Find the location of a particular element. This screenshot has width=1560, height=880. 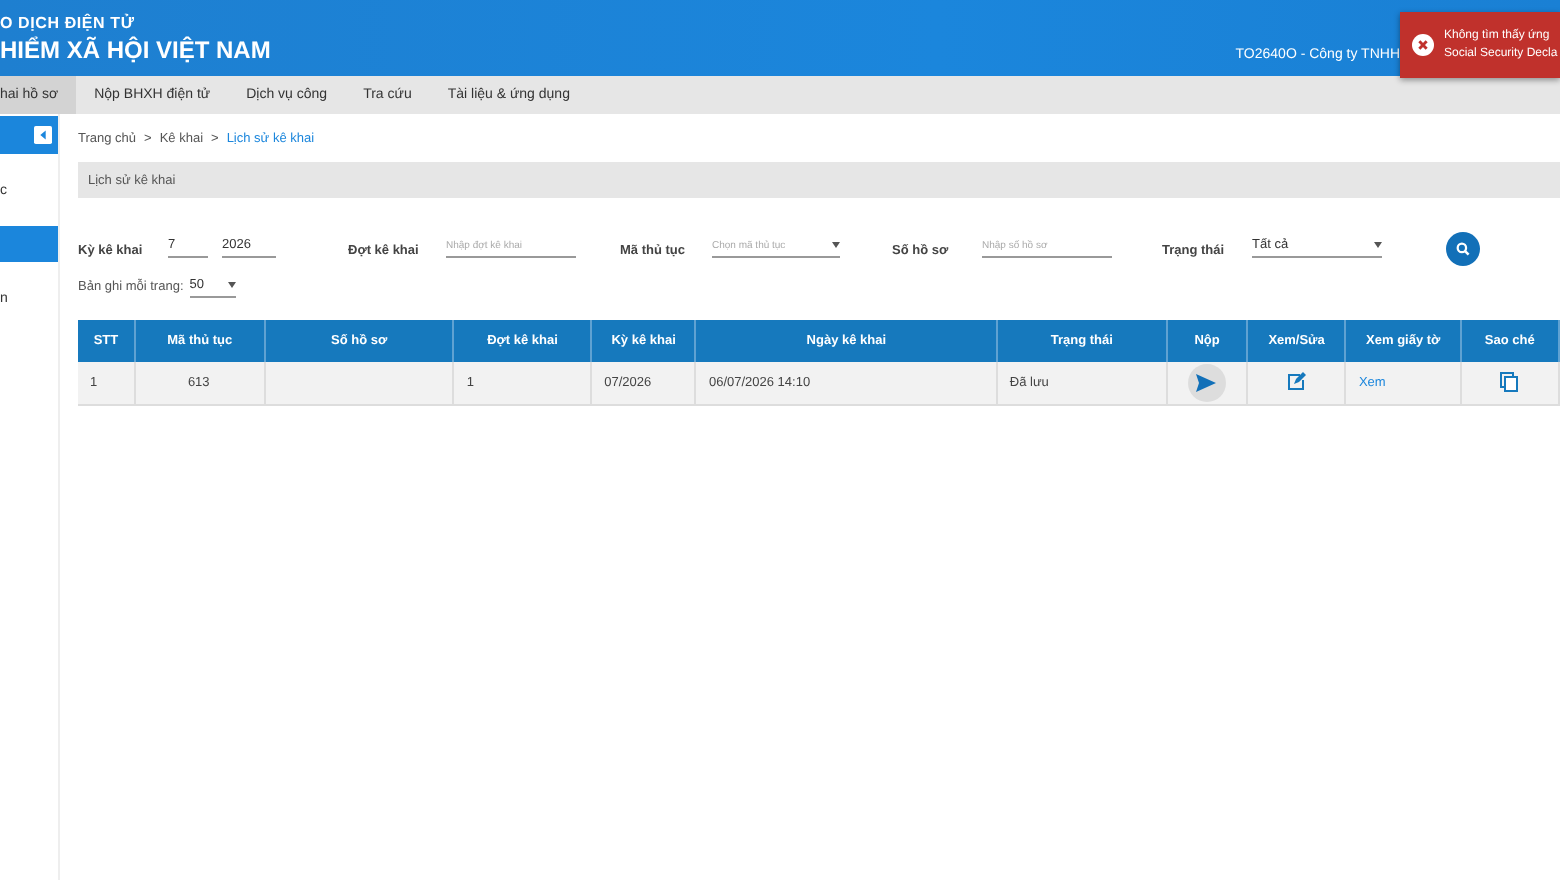

send-icon is located at coordinates (1206, 383).